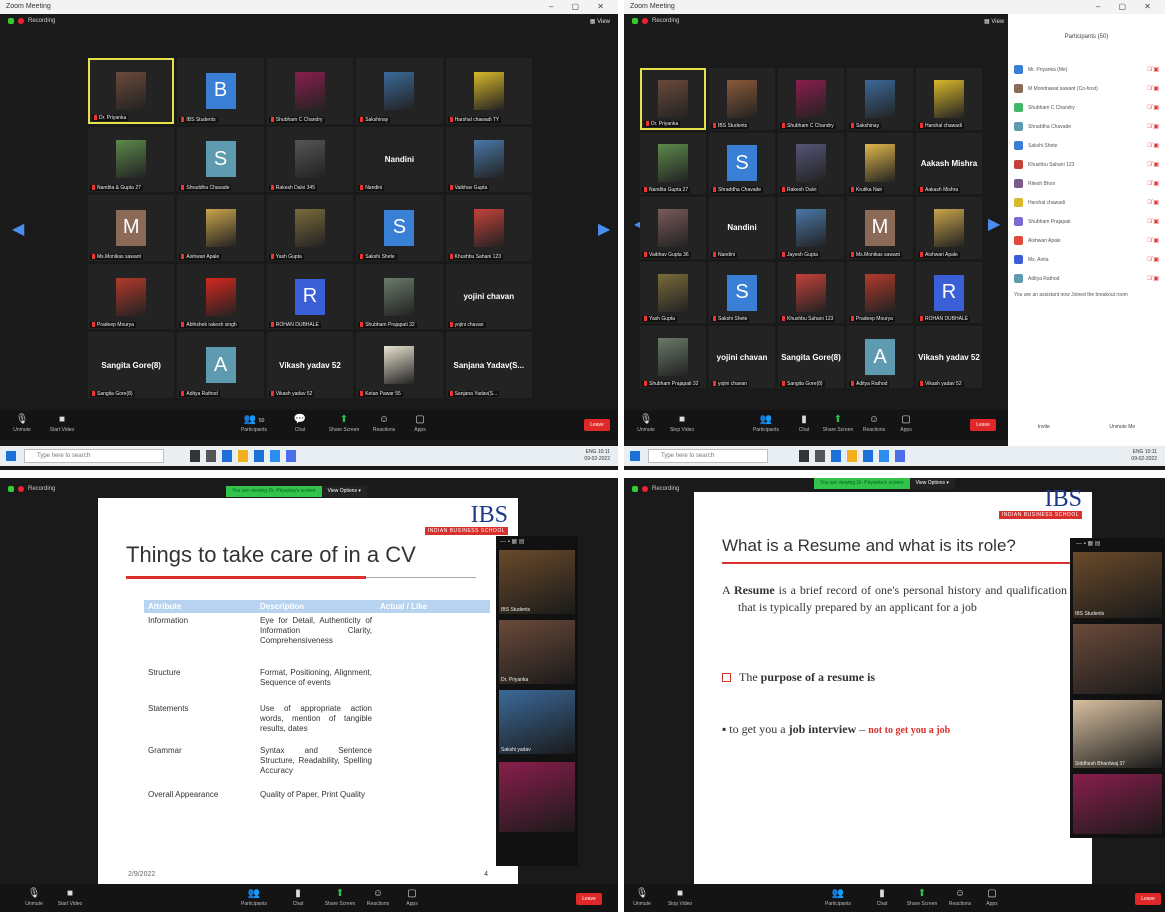 Image resolution: width=1165 pixels, height=912 pixels. I want to click on strip-controls: — ▪ ▦ ▤, so click(1088, 543).